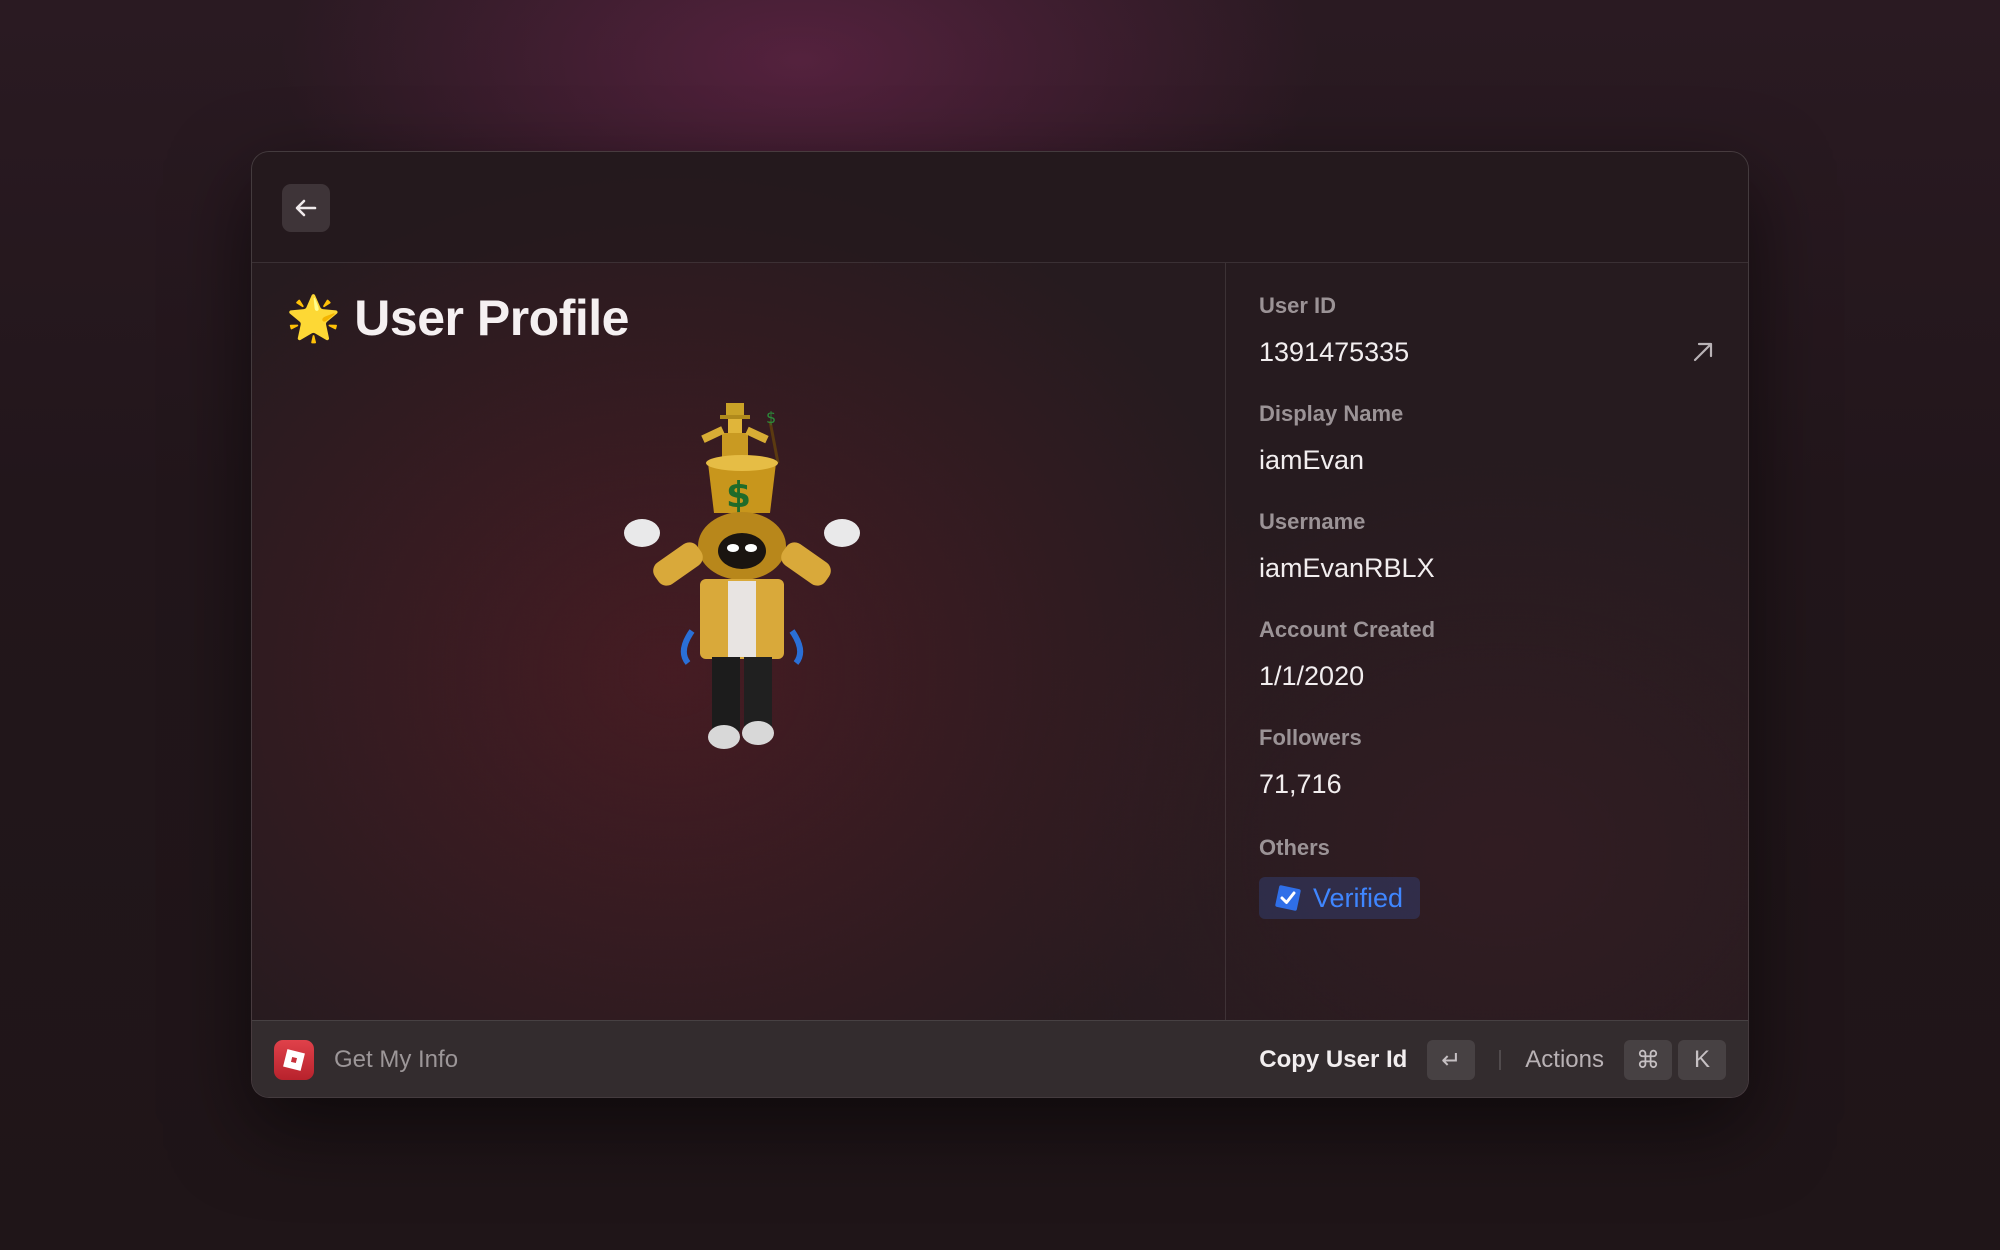 The image size is (2000, 1250). What do you see at coordinates (1347, 568) in the screenshot?
I see `username-value: iamEvanRBLX` at bounding box center [1347, 568].